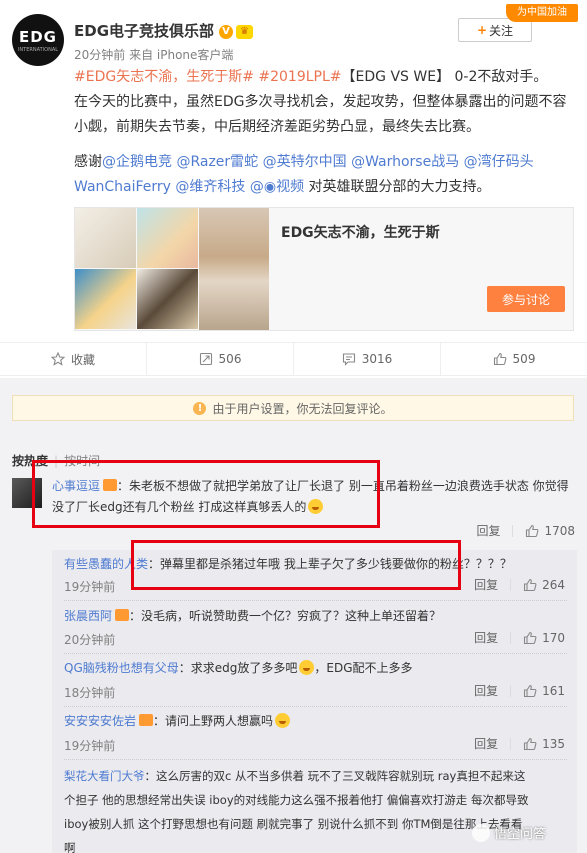  Describe the element at coordinates (270, 187) in the screenshot. I see `video-eye-icon: ◉` at that location.